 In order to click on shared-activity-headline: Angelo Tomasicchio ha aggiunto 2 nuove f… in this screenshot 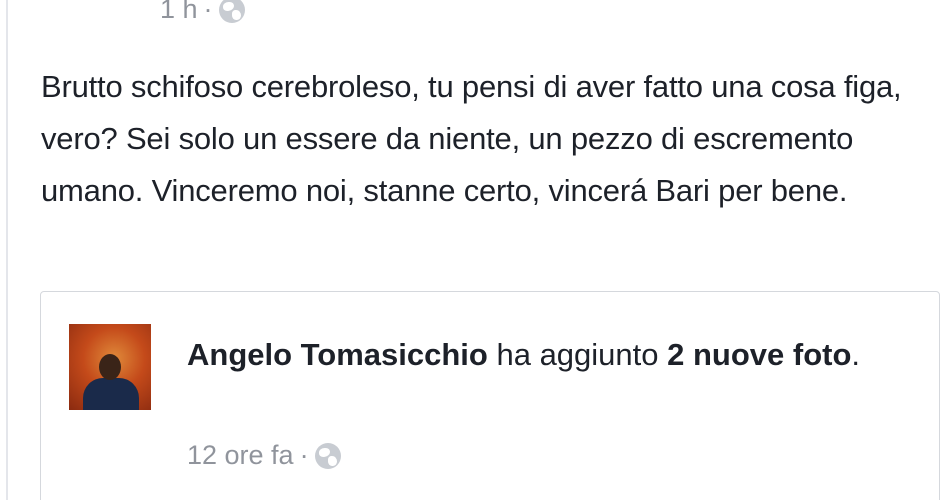, I will do `click(552, 355)`.